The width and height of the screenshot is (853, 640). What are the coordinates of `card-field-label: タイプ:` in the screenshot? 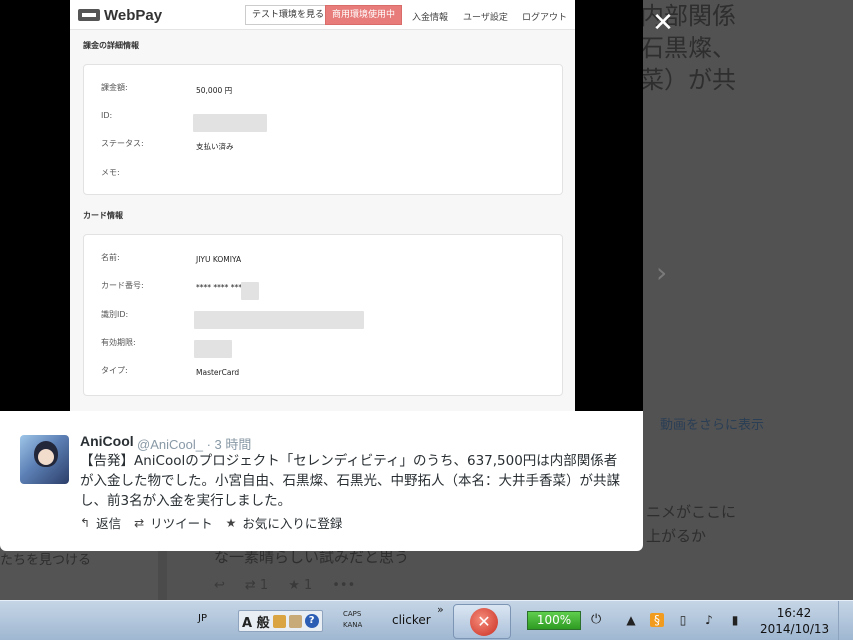 It's located at (114, 370).